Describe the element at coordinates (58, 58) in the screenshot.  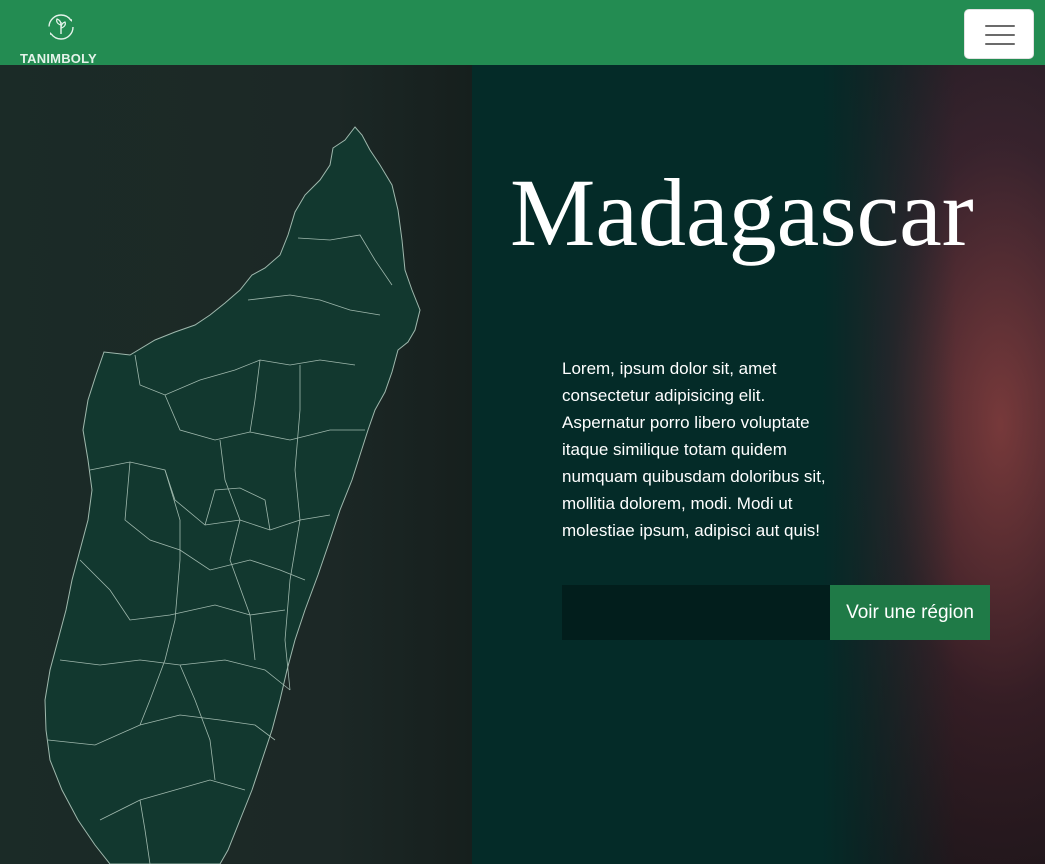
I see `brand-name: TANIMBOLY` at that location.